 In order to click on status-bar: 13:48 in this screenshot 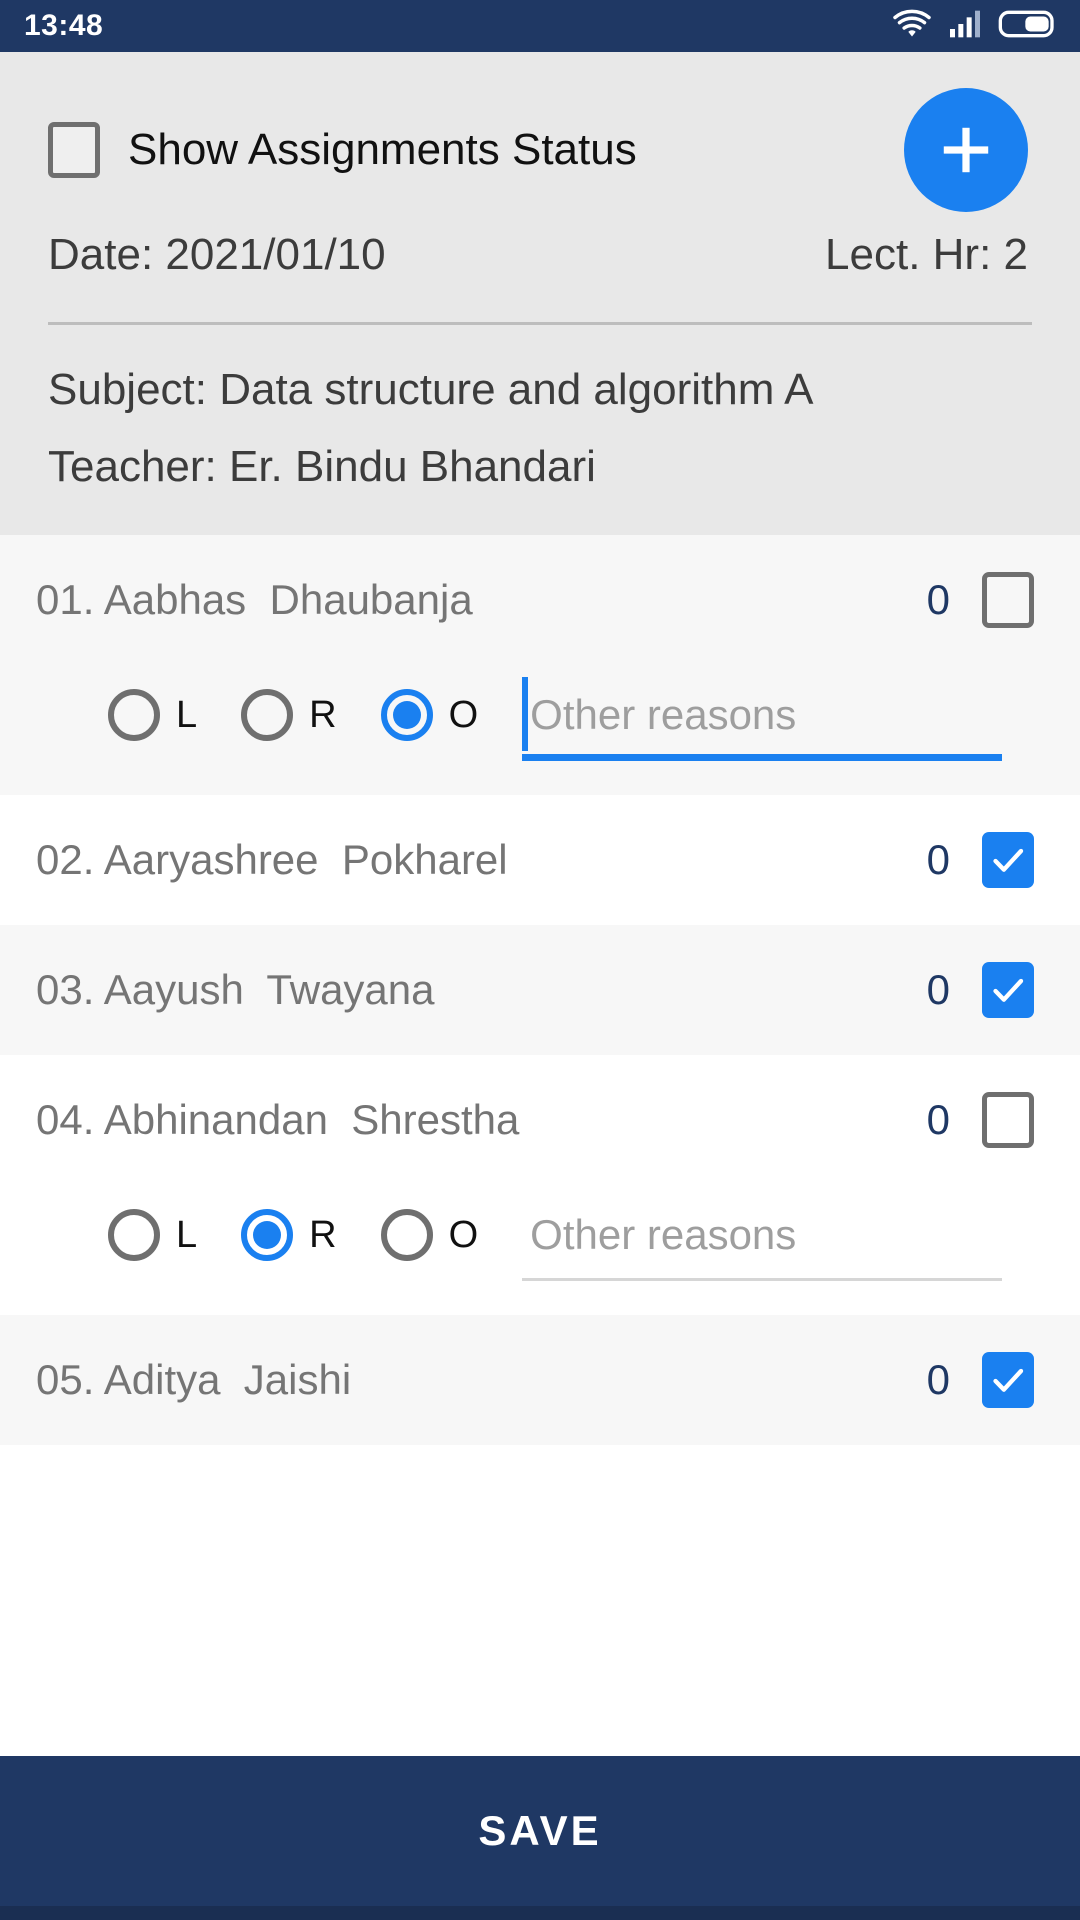, I will do `click(540, 26)`.